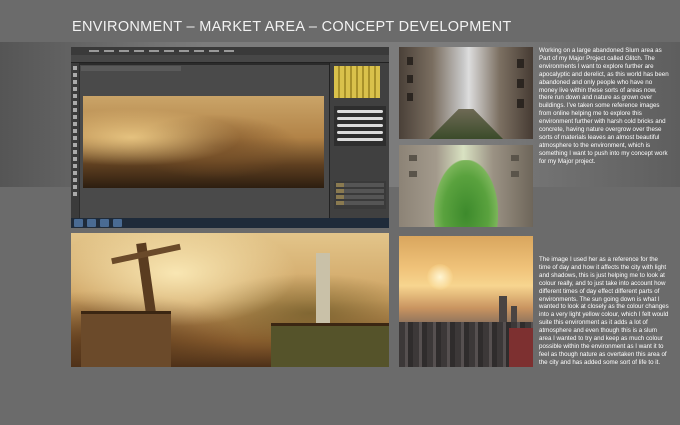 Image resolution: width=680 pixels, height=425 pixels. What do you see at coordinates (230, 300) in the screenshot?
I see `concept-painting` at bounding box center [230, 300].